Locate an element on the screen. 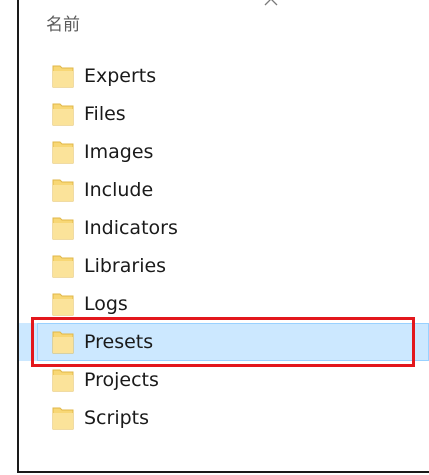 The height and width of the screenshot is (475, 429). chevron-up-icon is located at coordinates (271, 3).